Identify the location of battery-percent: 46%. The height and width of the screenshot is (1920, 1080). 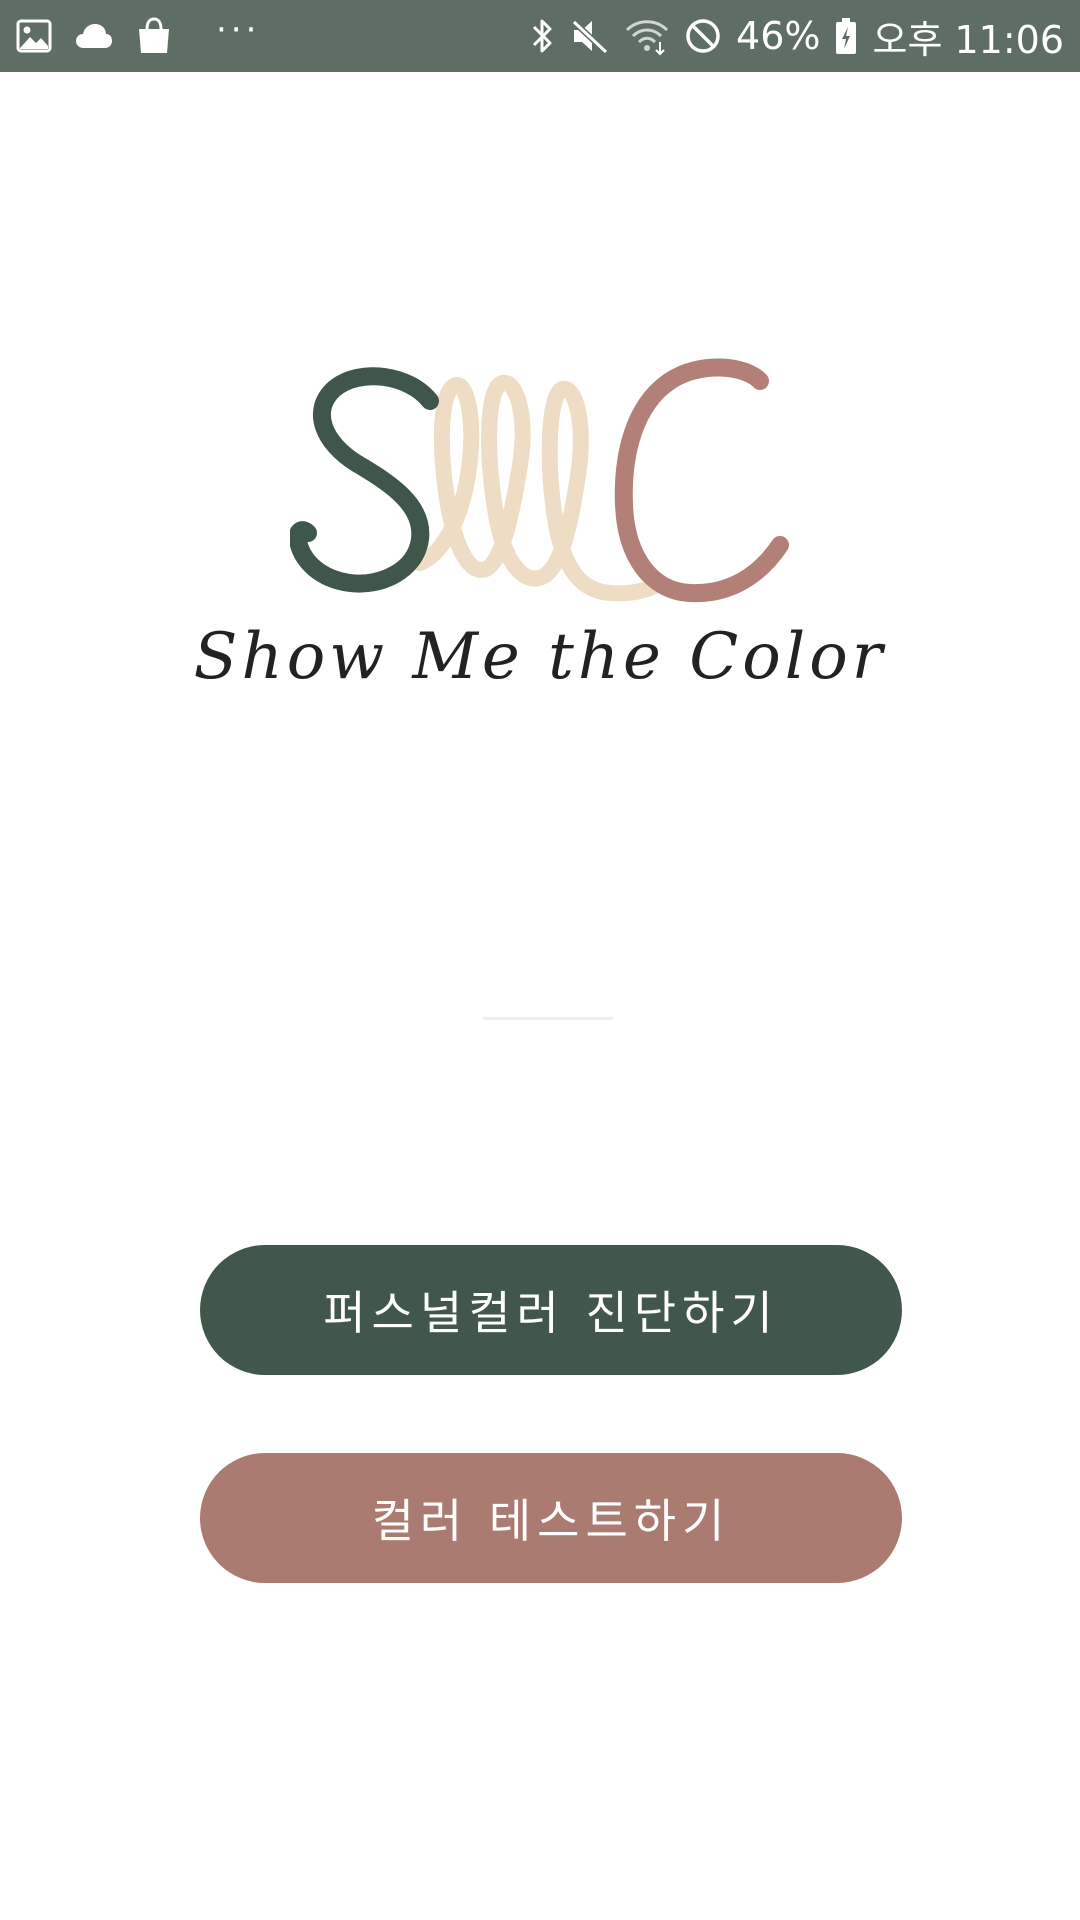
(778, 36).